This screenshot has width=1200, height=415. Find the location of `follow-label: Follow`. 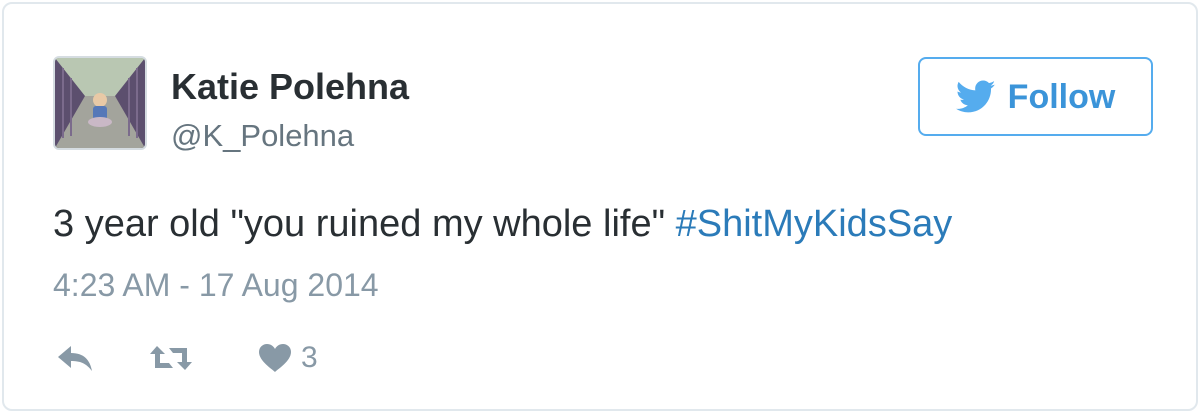

follow-label: Follow is located at coordinates (1061, 96).